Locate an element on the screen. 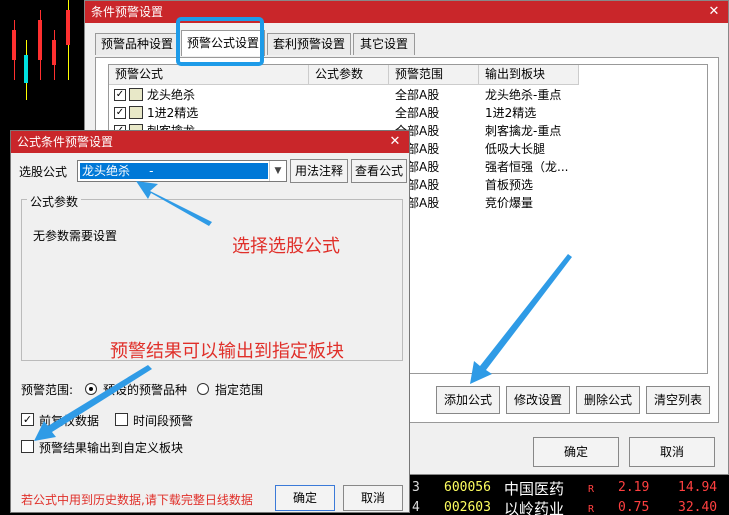 The image size is (729, 515). arrow-to-combo is located at coordinates (174, 203).